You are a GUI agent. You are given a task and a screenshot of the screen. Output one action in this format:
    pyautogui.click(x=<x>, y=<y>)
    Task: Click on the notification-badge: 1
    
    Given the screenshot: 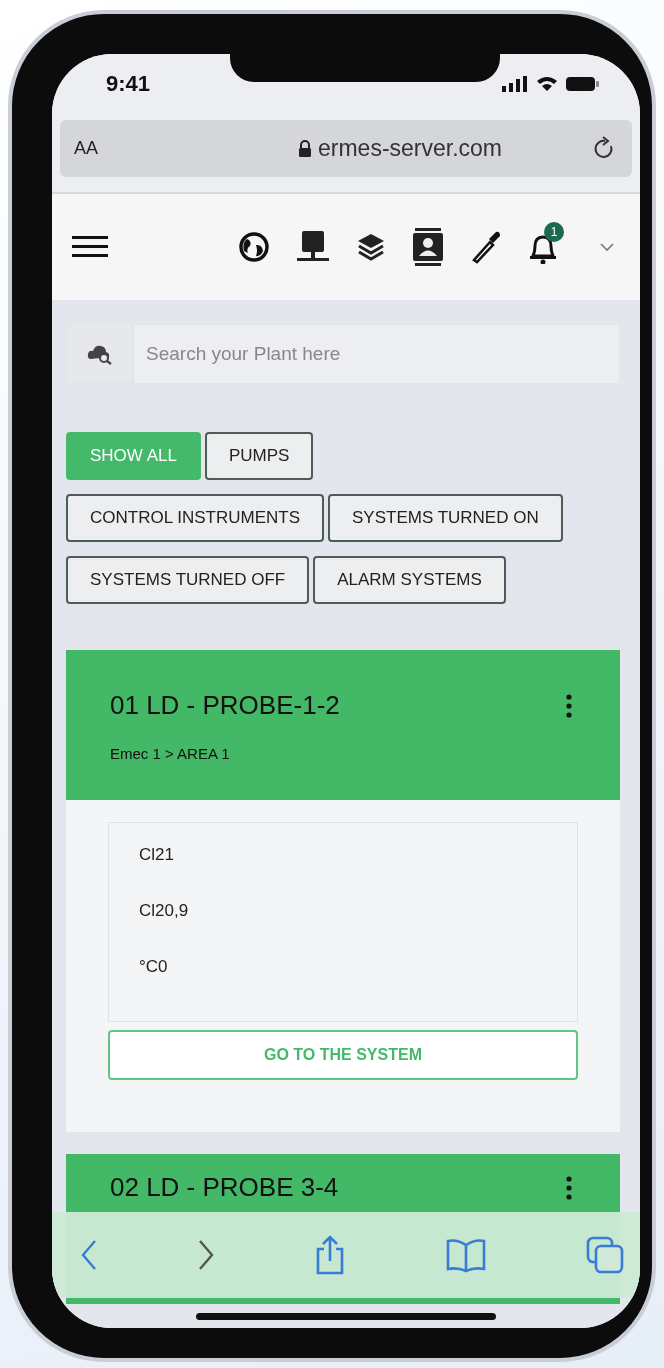 What is the action you would take?
    pyautogui.click(x=554, y=232)
    